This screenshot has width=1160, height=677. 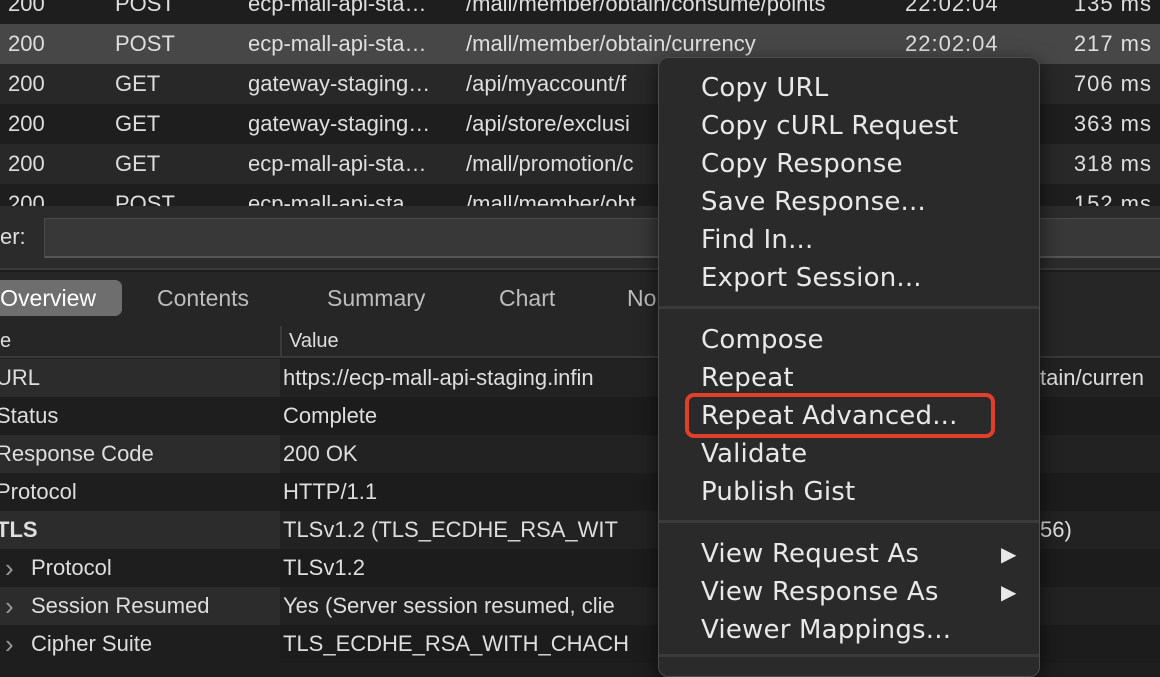 What do you see at coordinates (1112, 8) in the screenshot?
I see `request-duration: 135 ms` at bounding box center [1112, 8].